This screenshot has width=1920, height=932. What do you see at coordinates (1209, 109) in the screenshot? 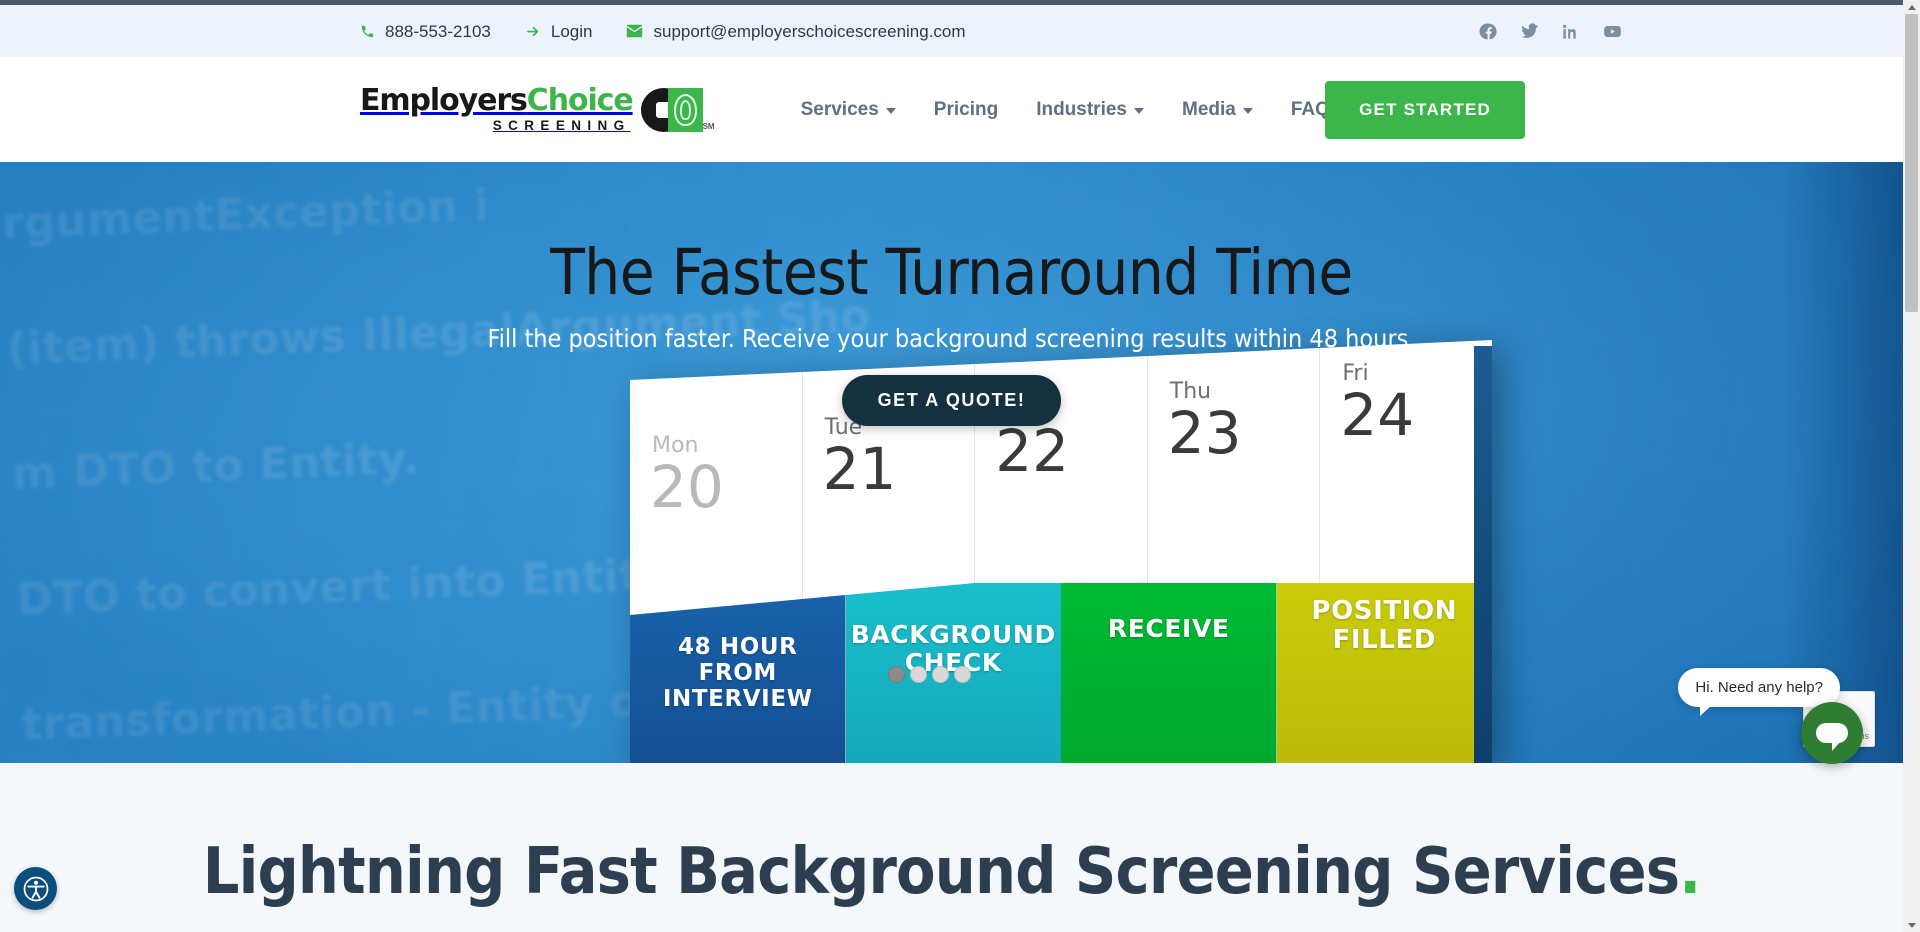
I see `nav-label-media: Media` at bounding box center [1209, 109].